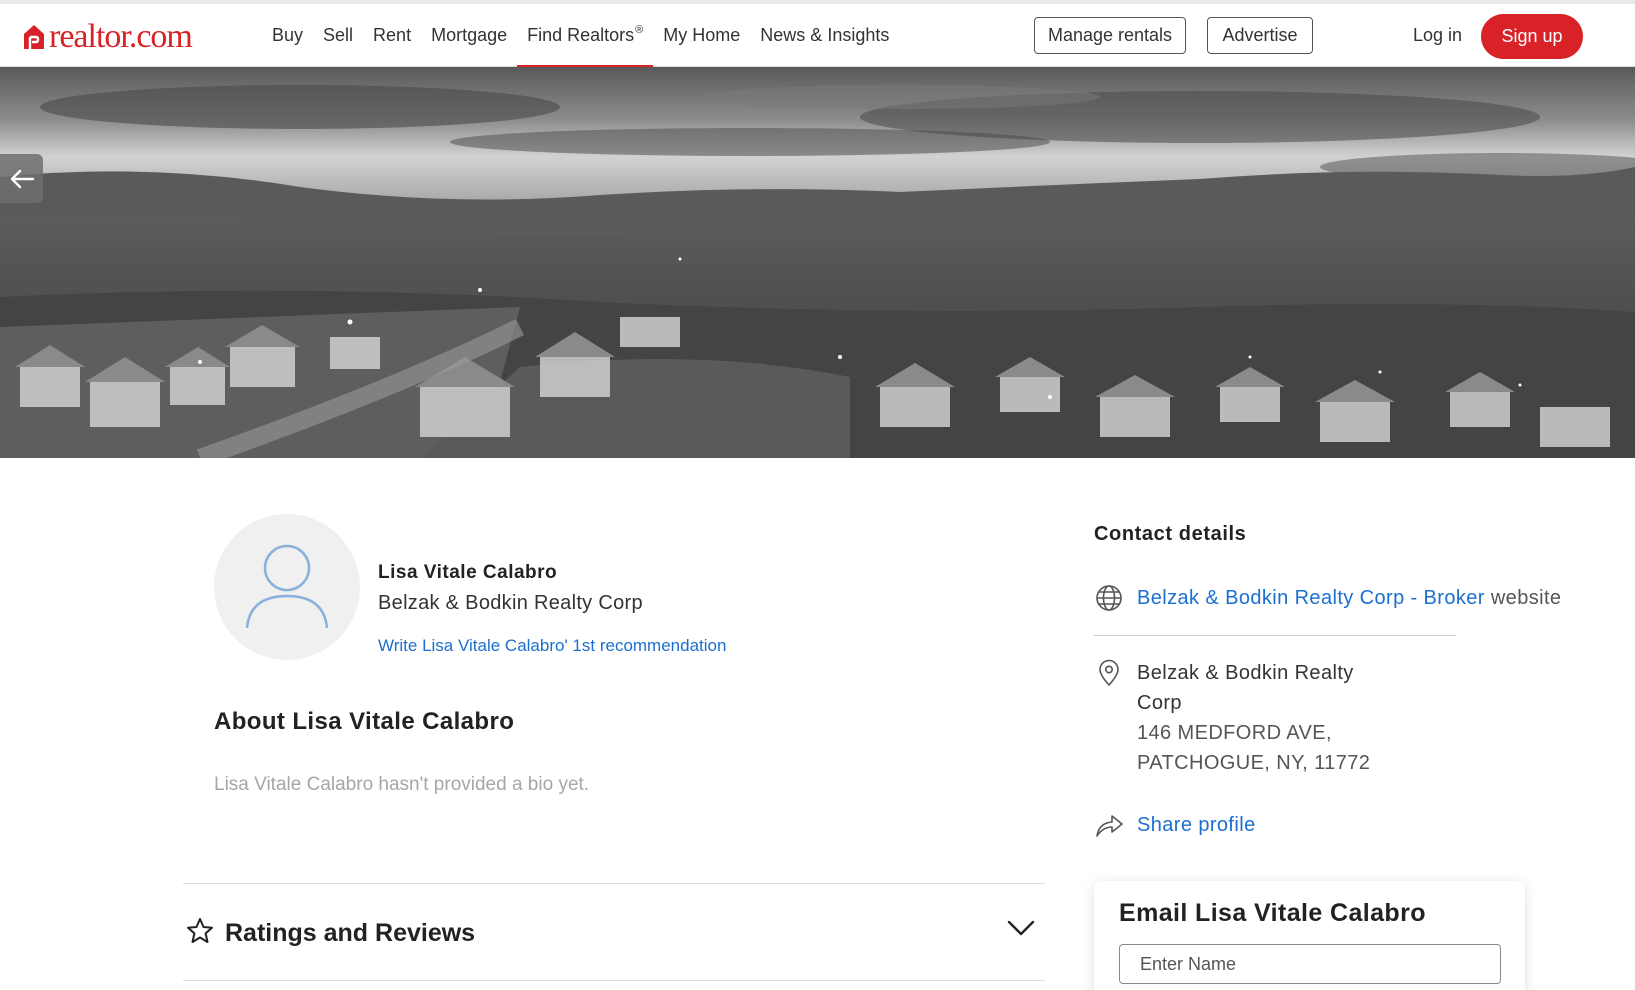 This screenshot has width=1635, height=990. I want to click on realtor-logo: realtor.com, so click(108, 37).